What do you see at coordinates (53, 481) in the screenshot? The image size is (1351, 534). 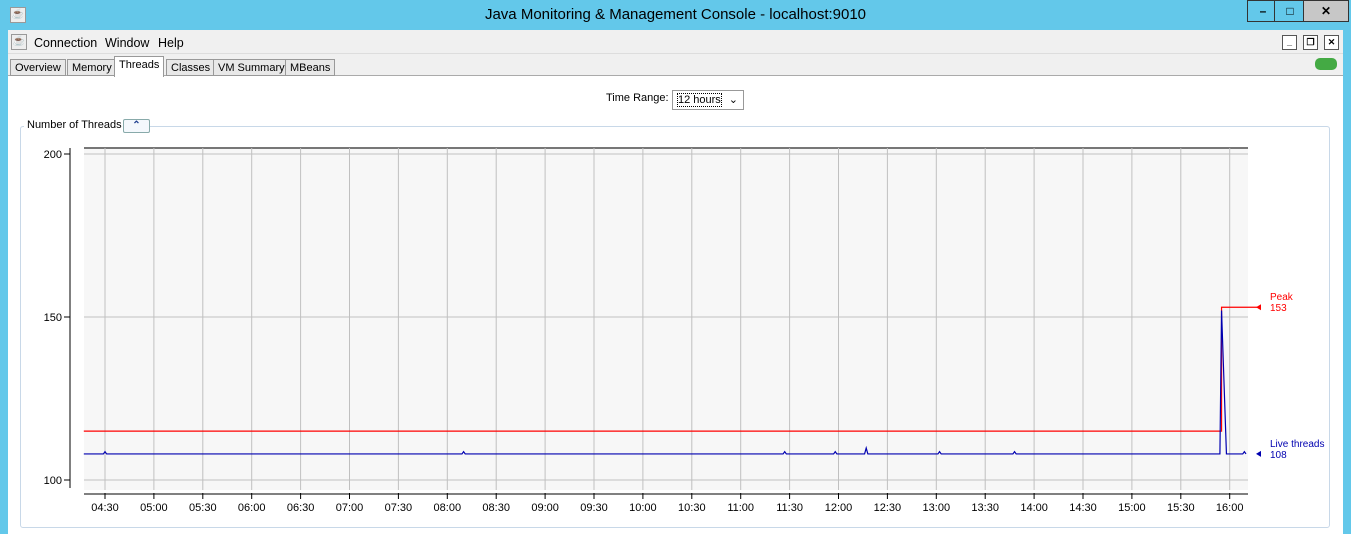 I see `y-tick-label: 100` at bounding box center [53, 481].